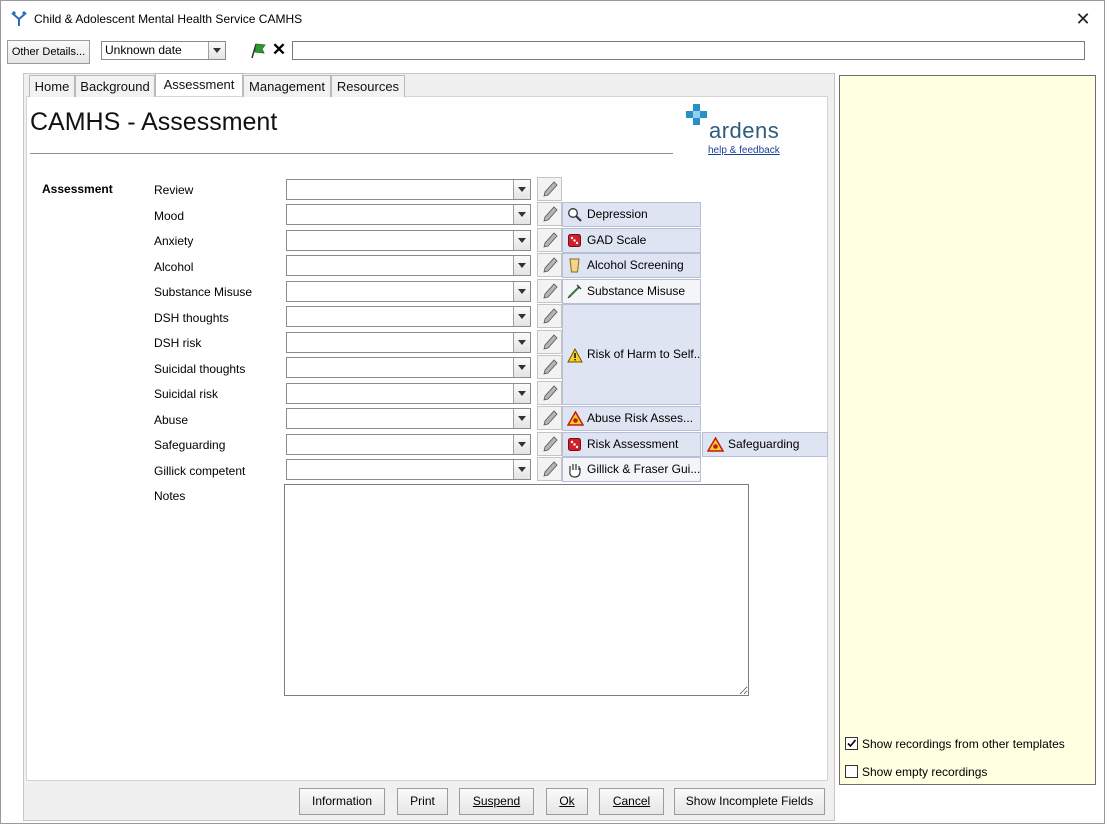  I want to click on hand-icon, so click(575, 471).